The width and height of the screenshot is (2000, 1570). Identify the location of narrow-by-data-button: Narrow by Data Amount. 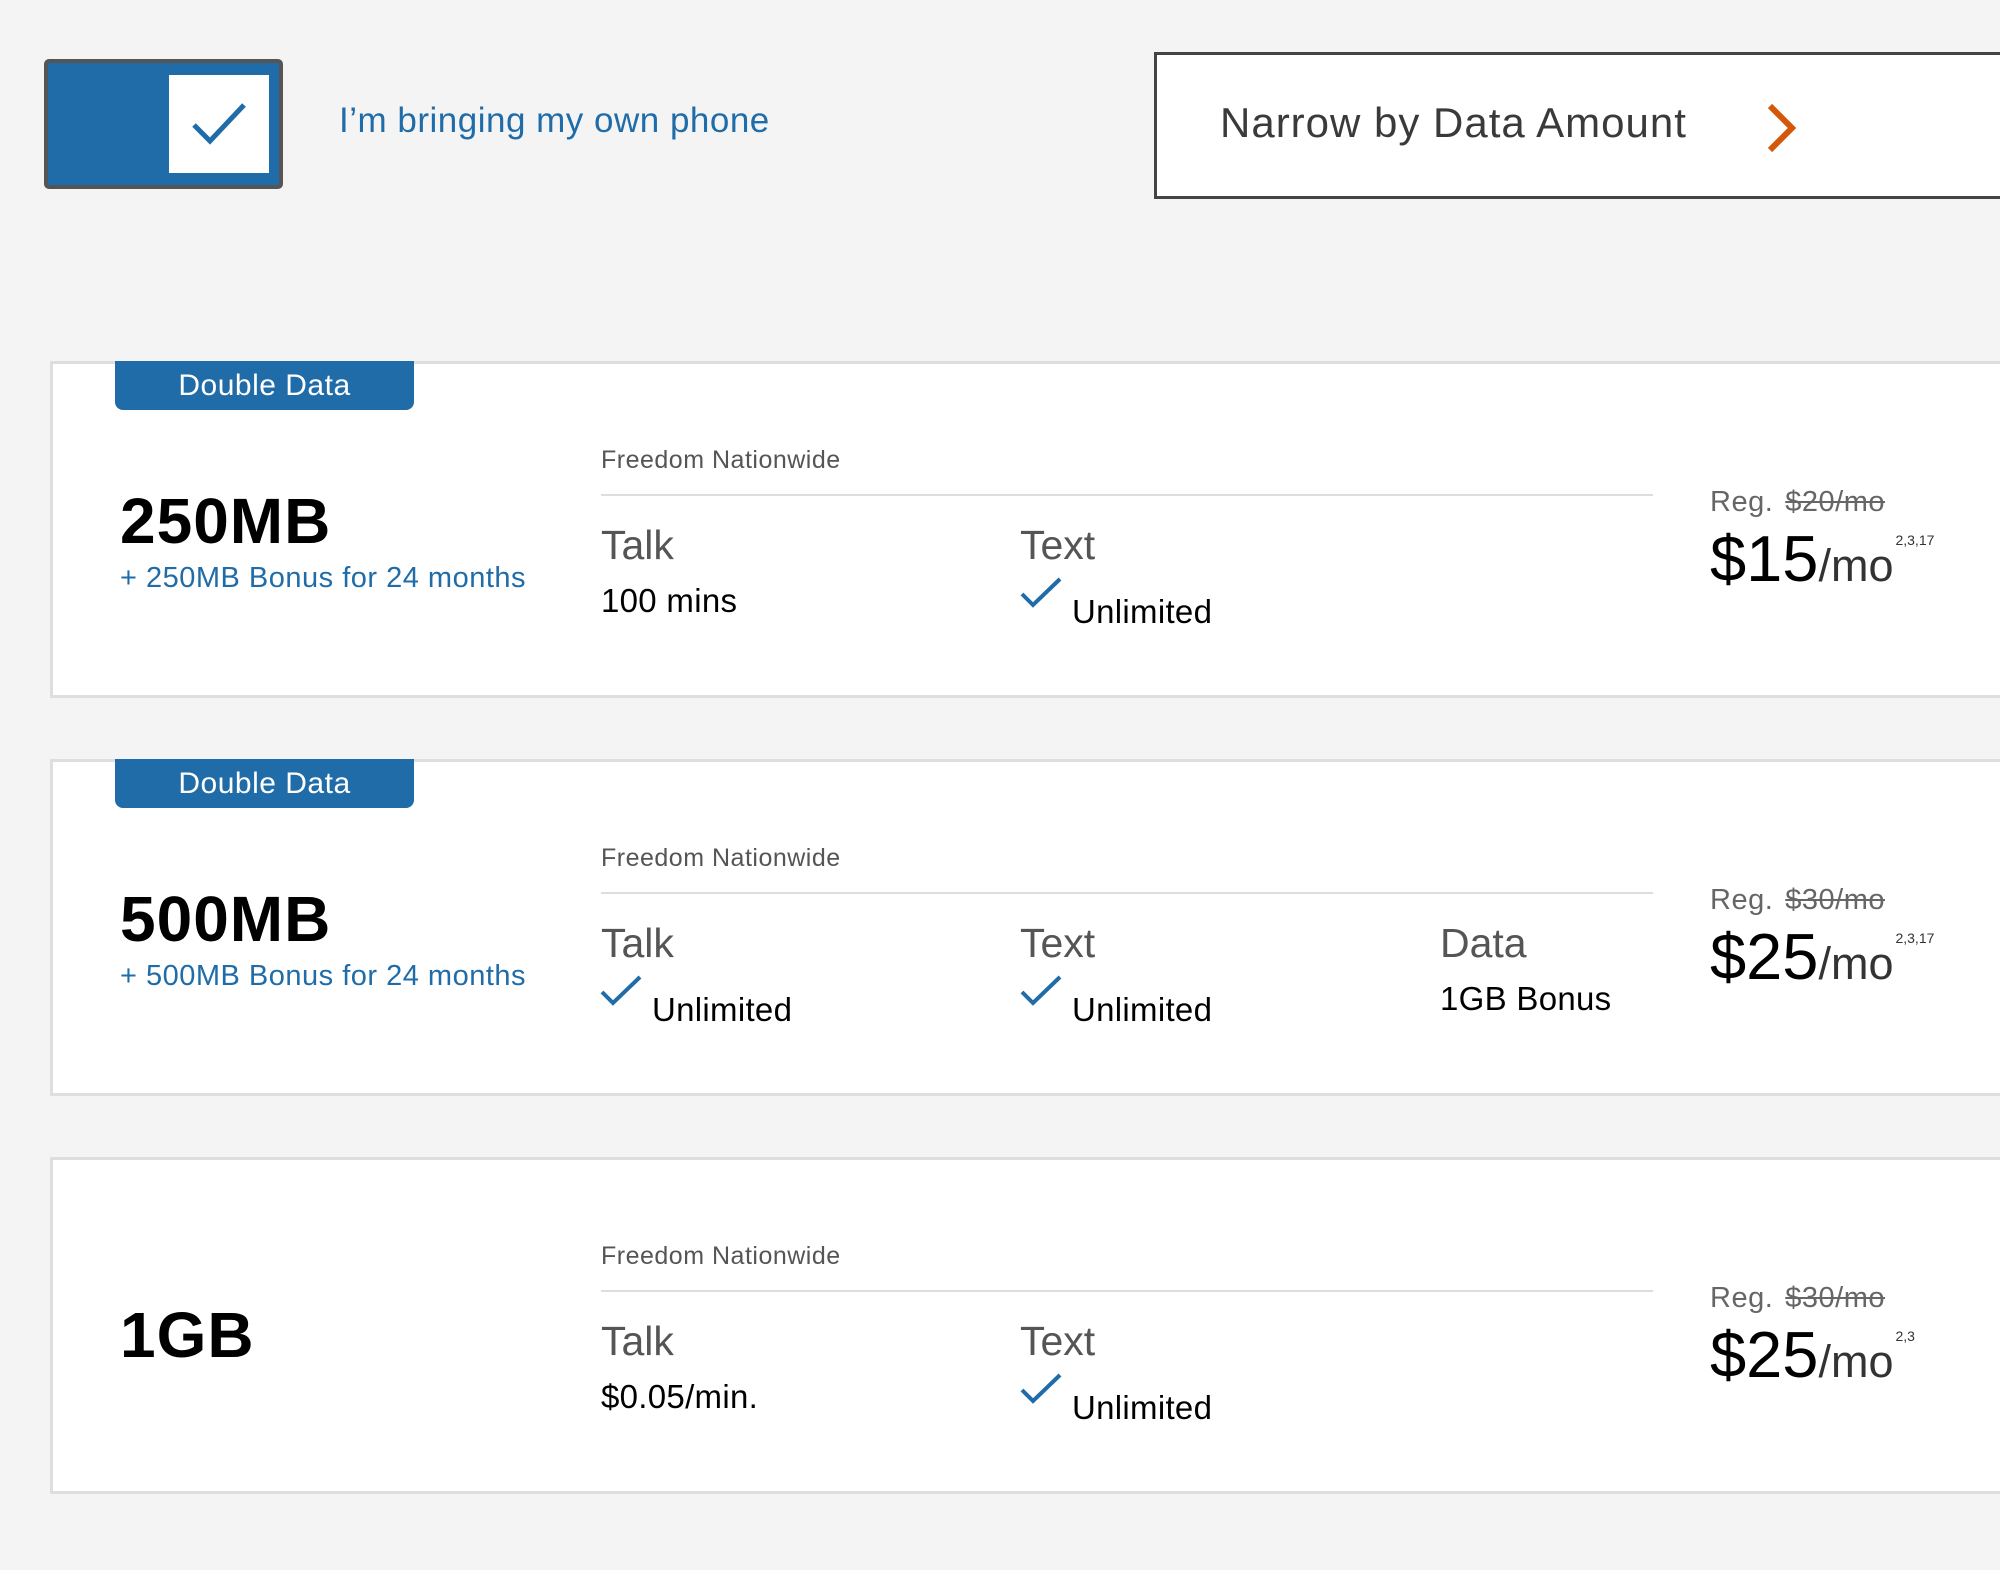
(1577, 125).